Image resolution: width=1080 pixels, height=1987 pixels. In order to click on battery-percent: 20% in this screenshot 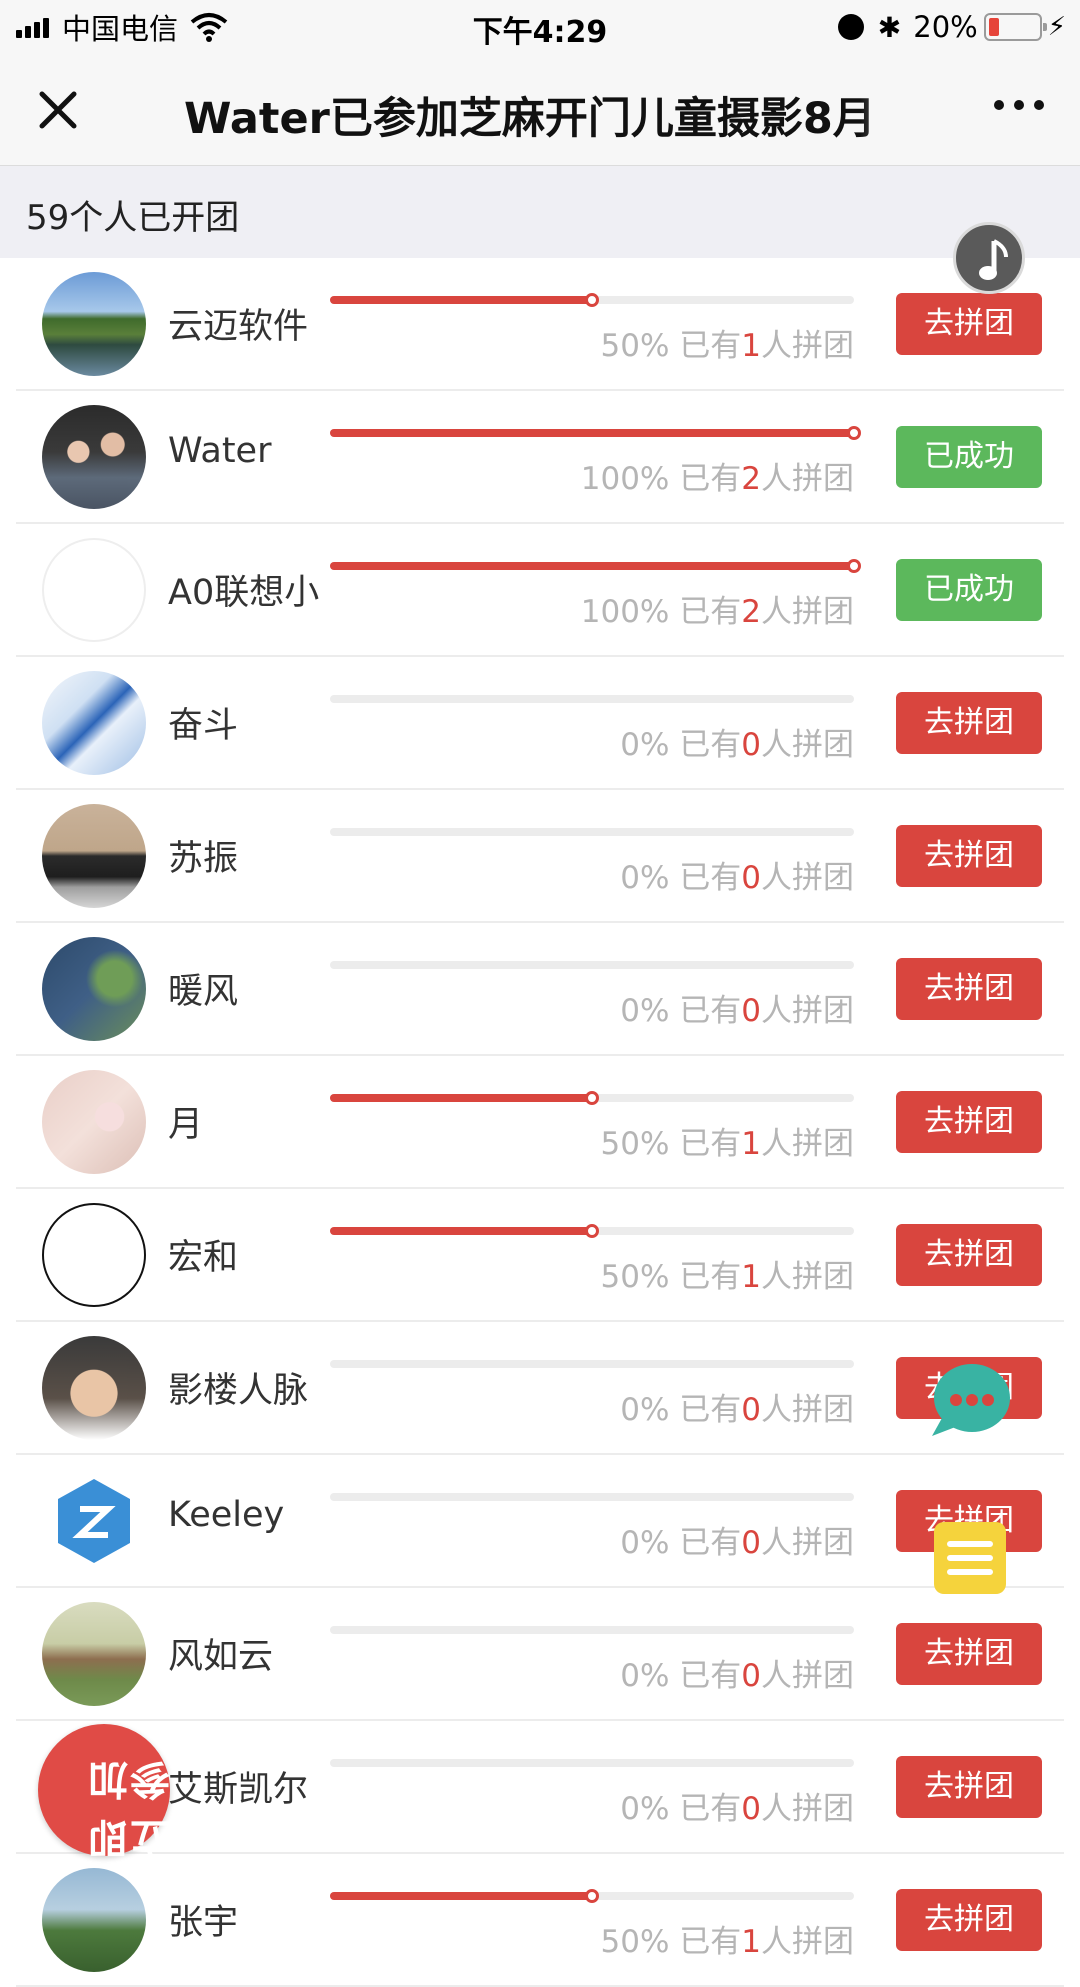, I will do `click(945, 27)`.